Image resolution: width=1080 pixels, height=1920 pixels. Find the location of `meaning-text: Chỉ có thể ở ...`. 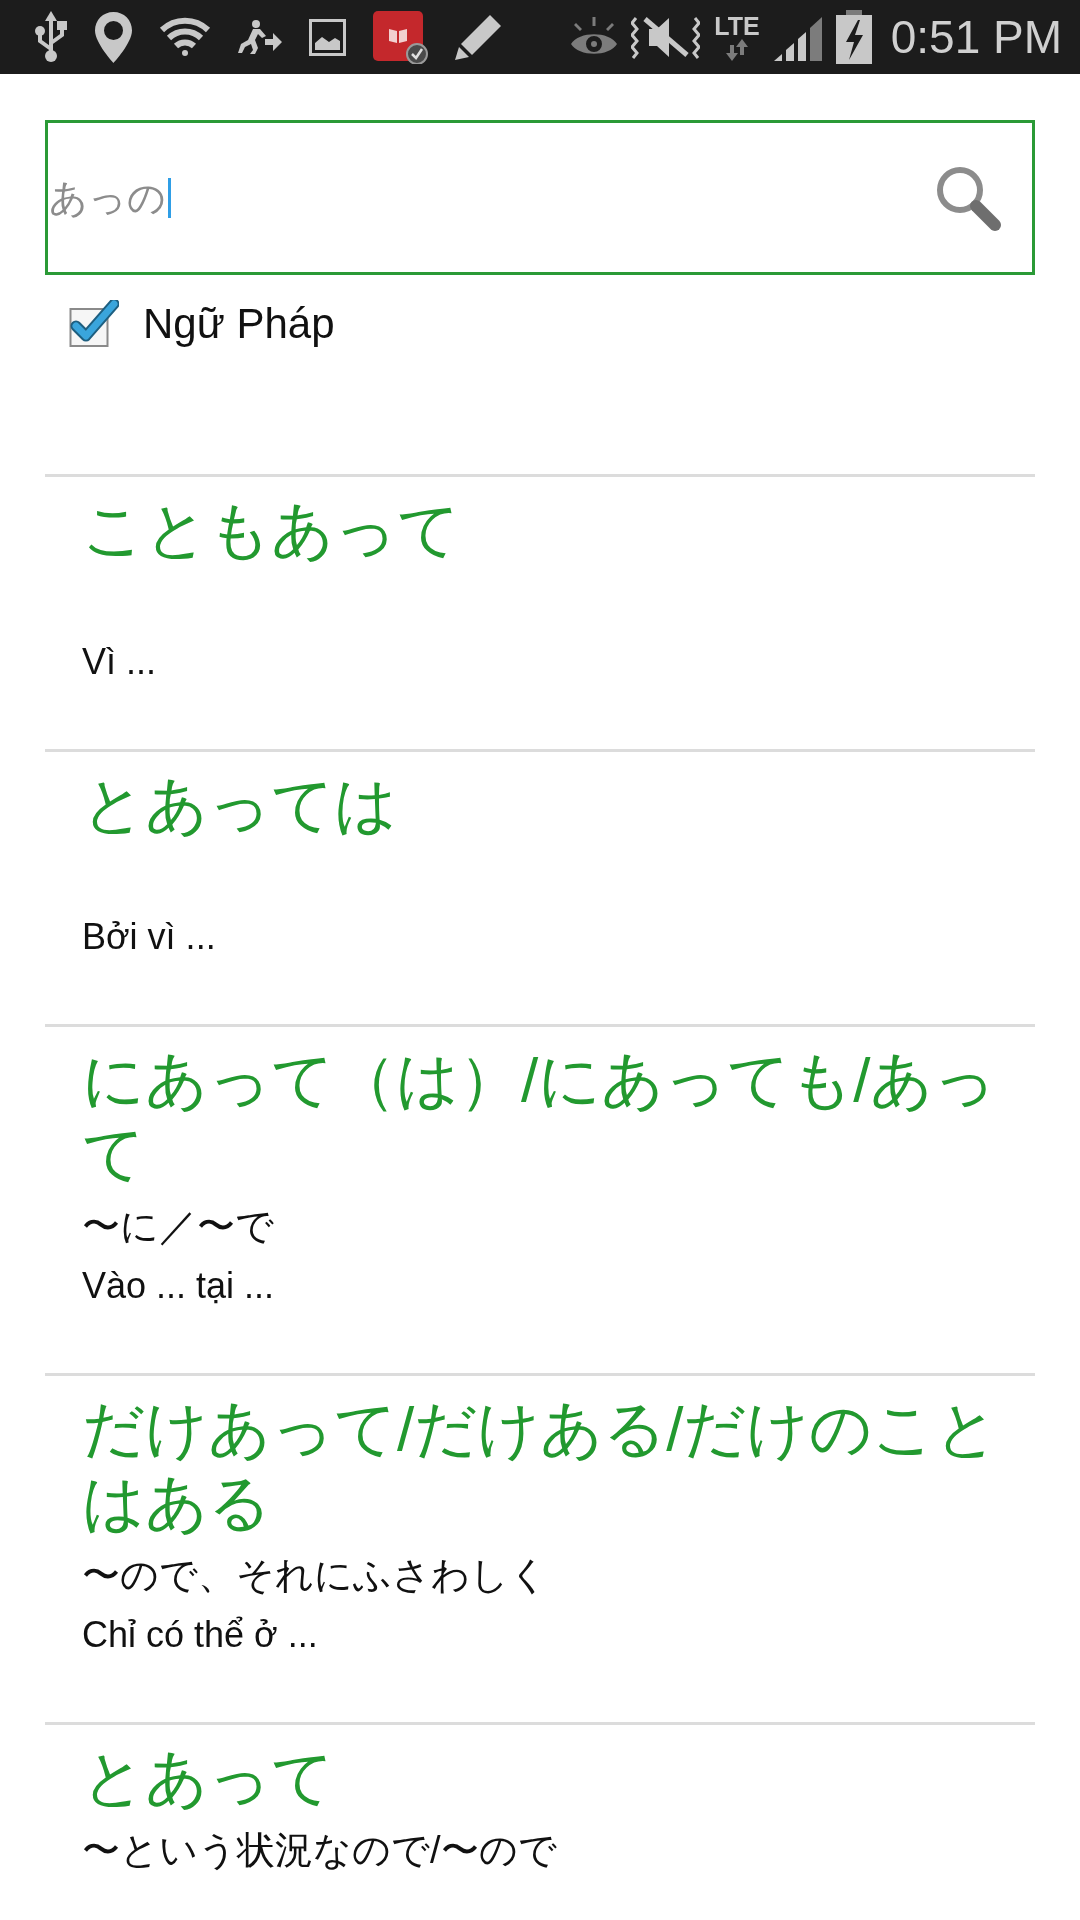

meaning-text: Chỉ có thể ở ... is located at coordinates (200, 1635).